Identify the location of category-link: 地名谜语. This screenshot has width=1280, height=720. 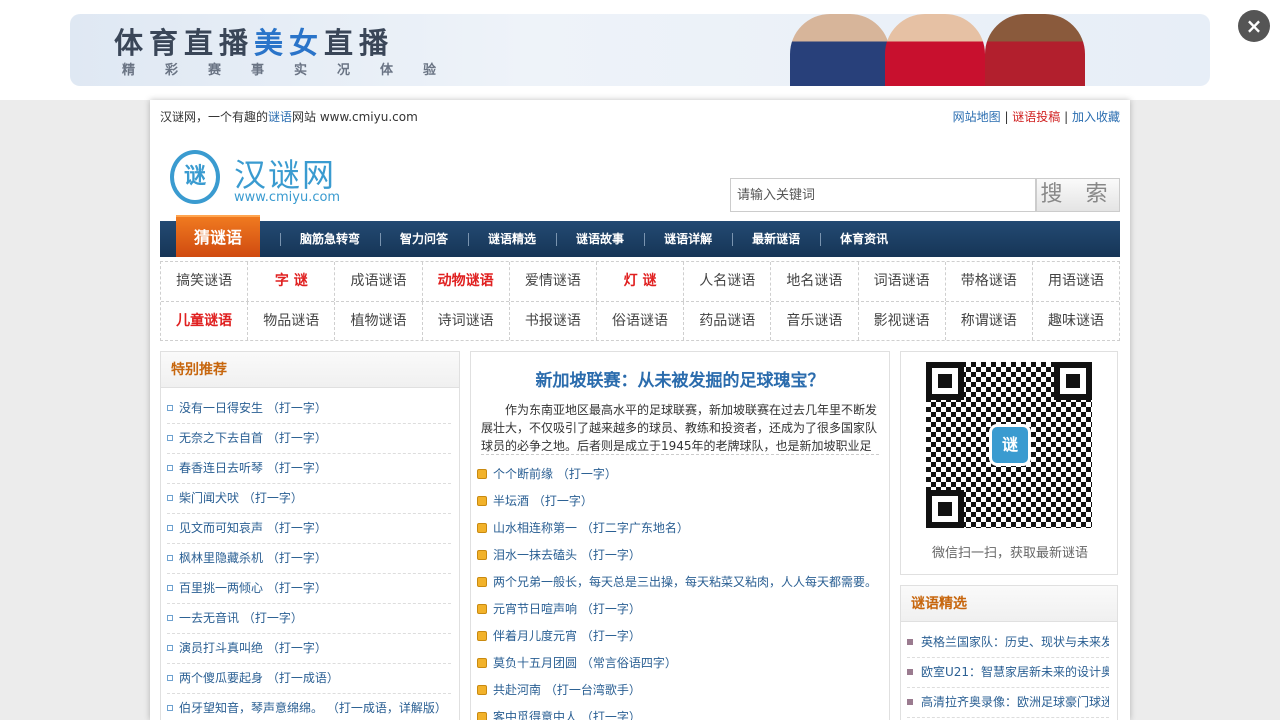
(813, 281).